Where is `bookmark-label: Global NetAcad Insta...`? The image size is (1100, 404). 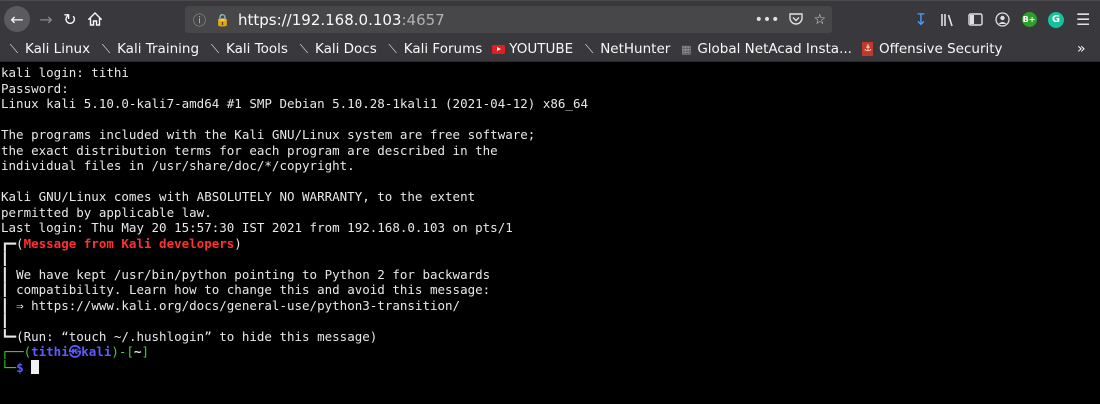
bookmark-label: Global NetAcad Insta... is located at coordinates (774, 49).